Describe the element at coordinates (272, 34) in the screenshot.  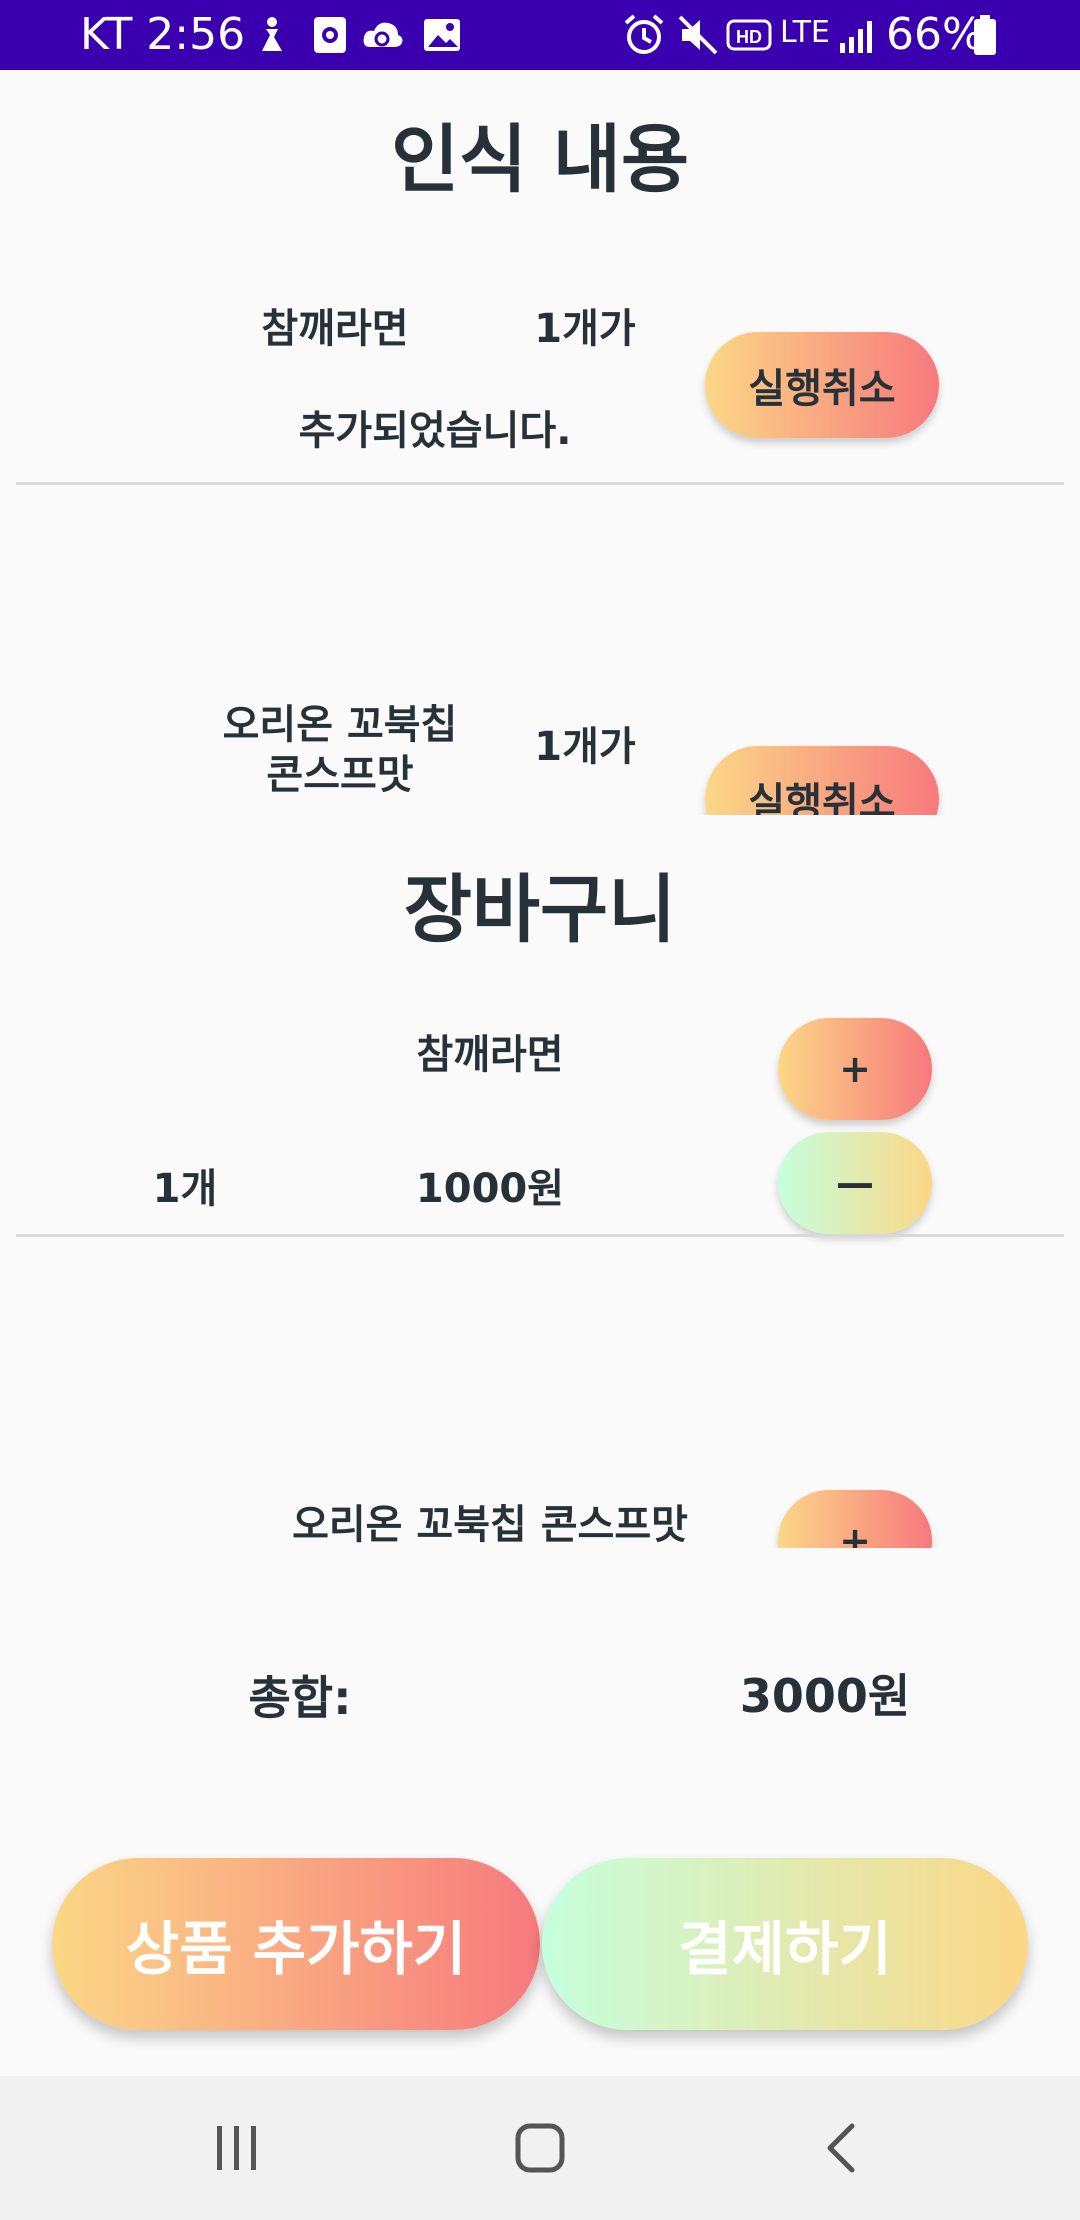
I see `accessibility-icon` at that location.